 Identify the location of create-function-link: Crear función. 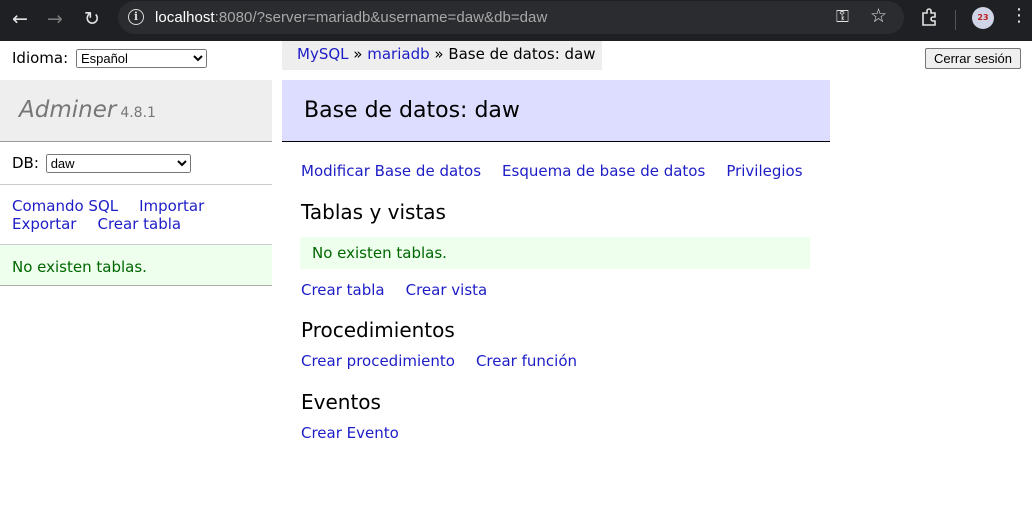
(526, 361).